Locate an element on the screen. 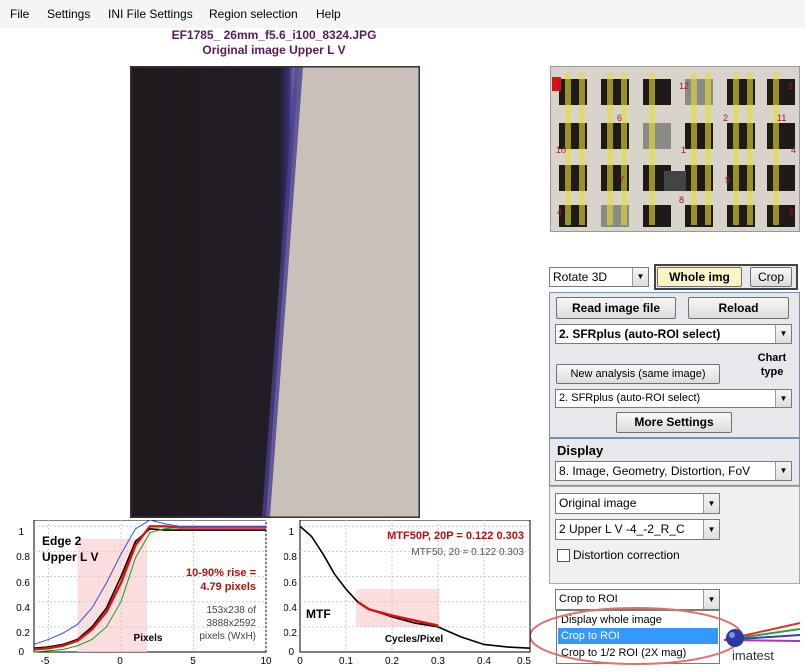 The image size is (805, 672). rotate-select: Rotate 3D ▼ is located at coordinates (599, 277).